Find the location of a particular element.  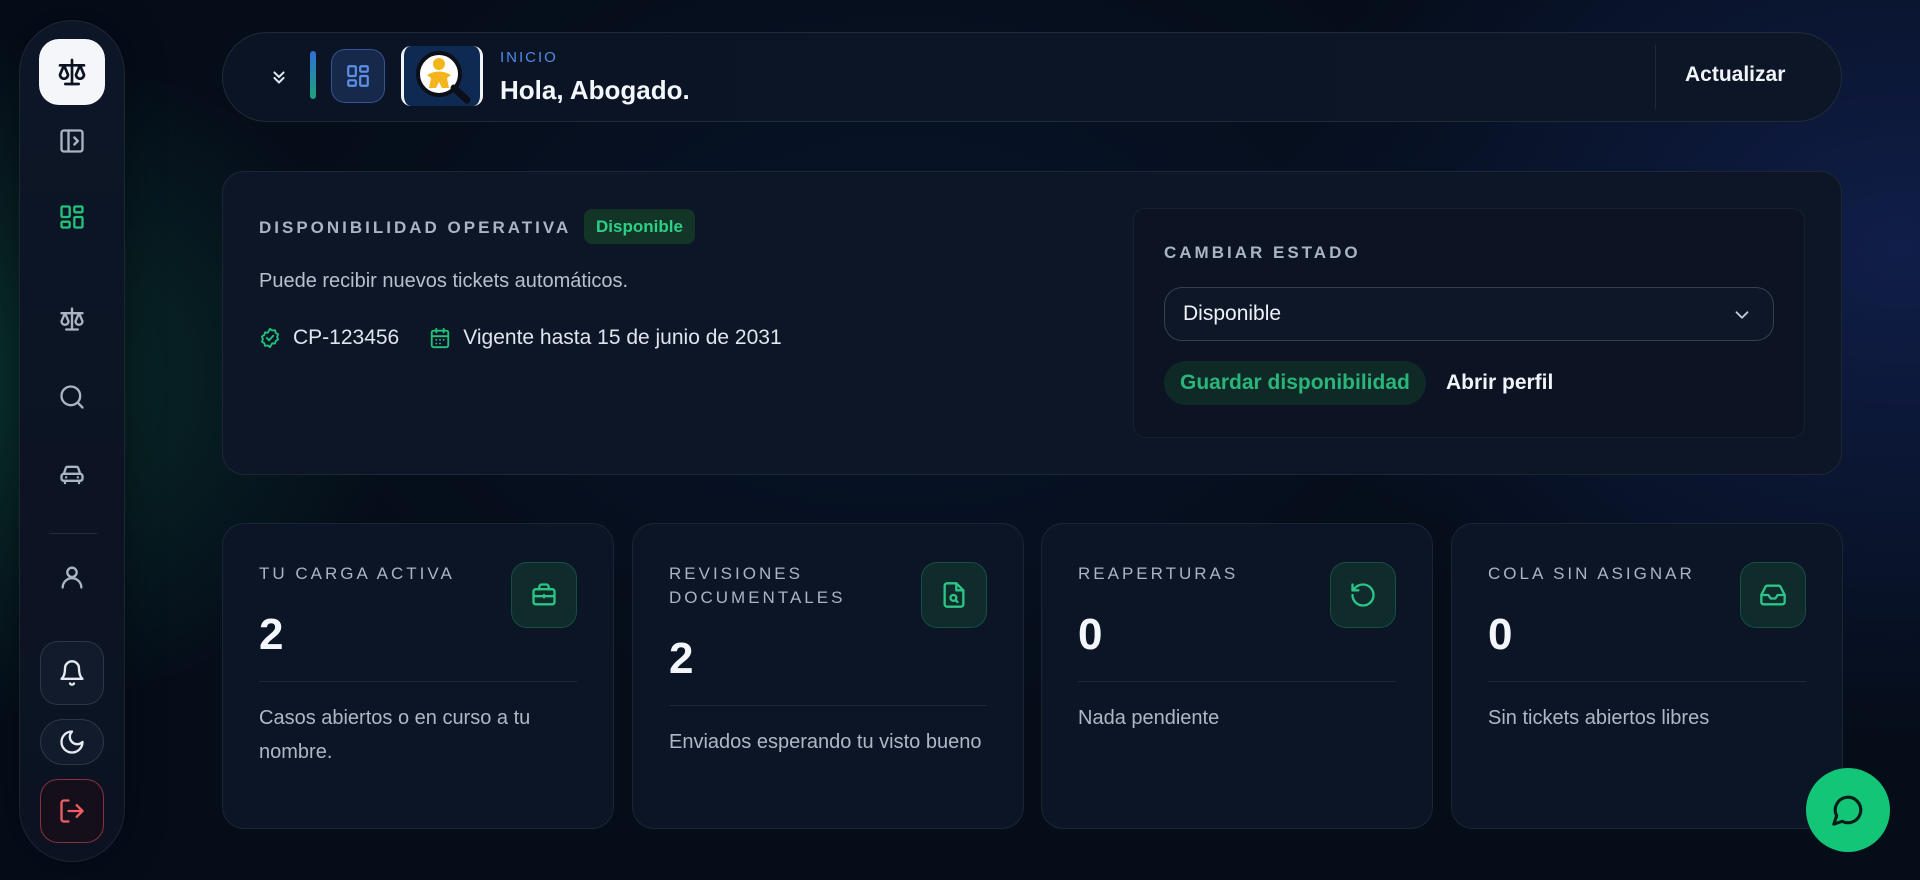

stat-label: REVISIONES DOCUMENTALES is located at coordinates (757, 585).